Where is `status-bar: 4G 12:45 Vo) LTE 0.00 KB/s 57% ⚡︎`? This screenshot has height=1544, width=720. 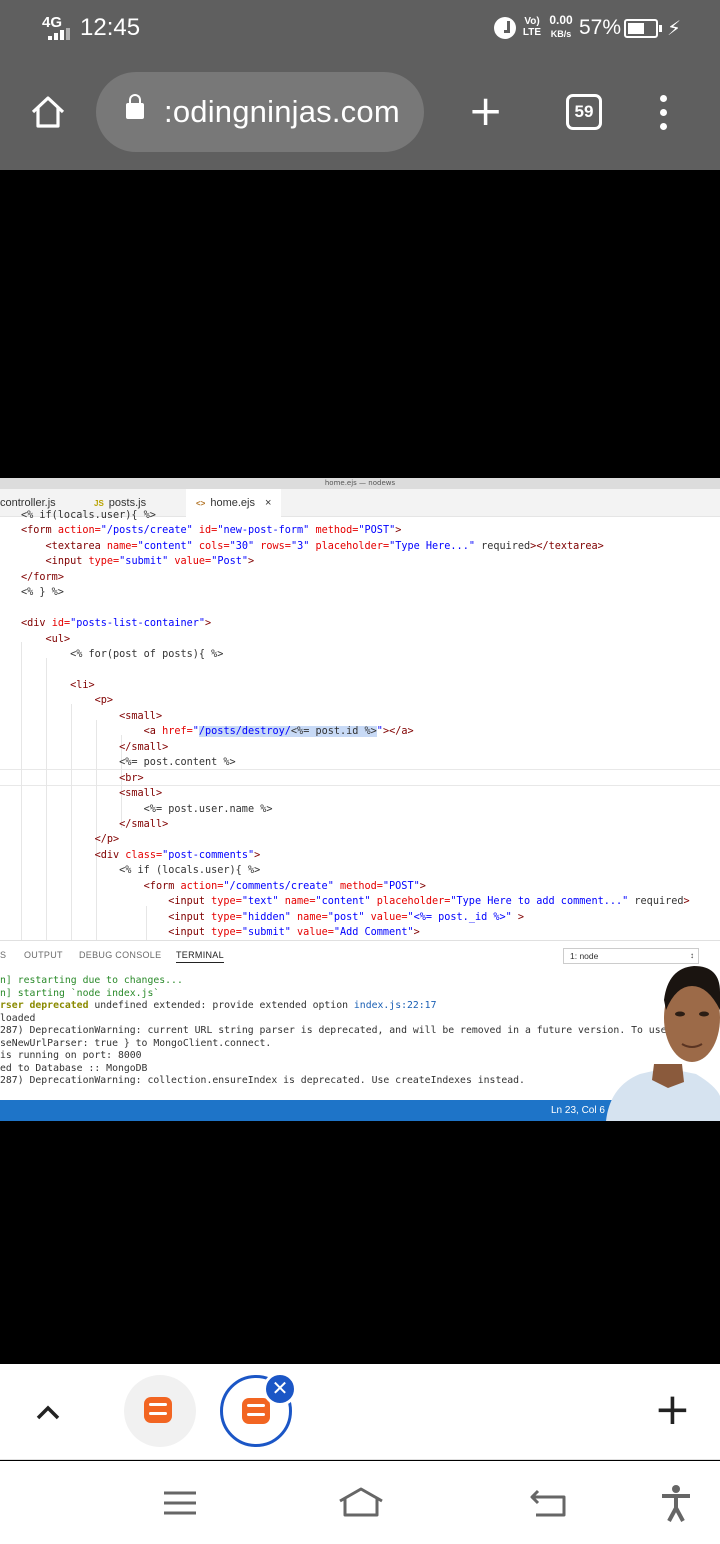
status-bar: 4G 12:45 Vo) LTE 0.00 KB/s 57% ⚡︎ is located at coordinates (360, 30).